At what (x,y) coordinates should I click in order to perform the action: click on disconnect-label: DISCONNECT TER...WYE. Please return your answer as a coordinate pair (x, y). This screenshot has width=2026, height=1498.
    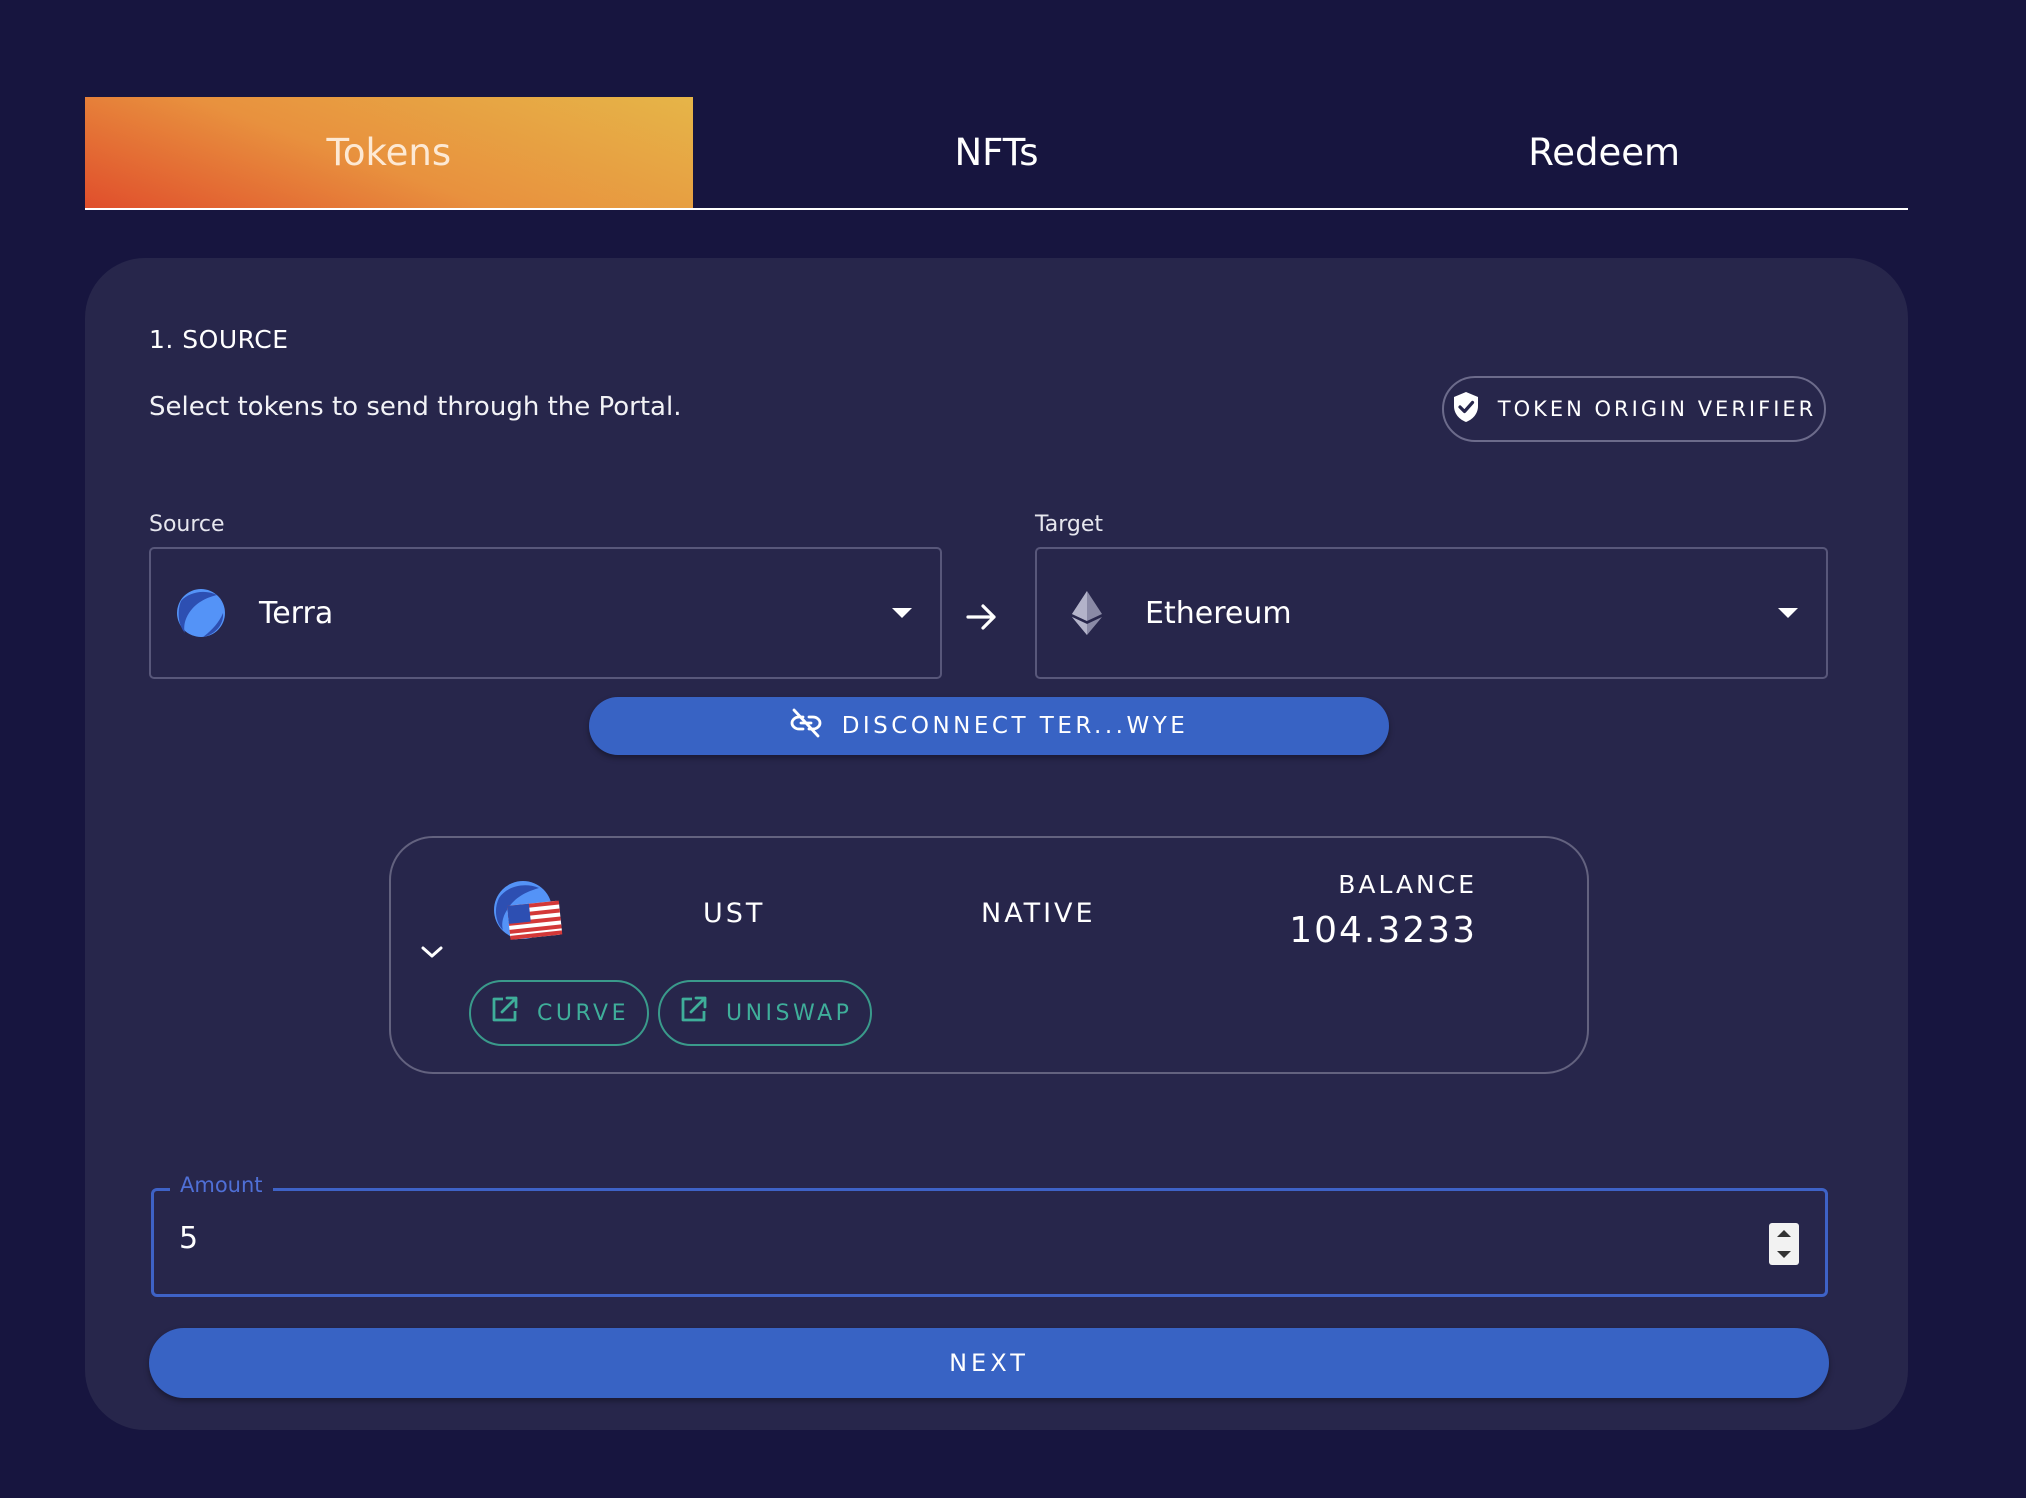
    Looking at the image, I should click on (1015, 726).